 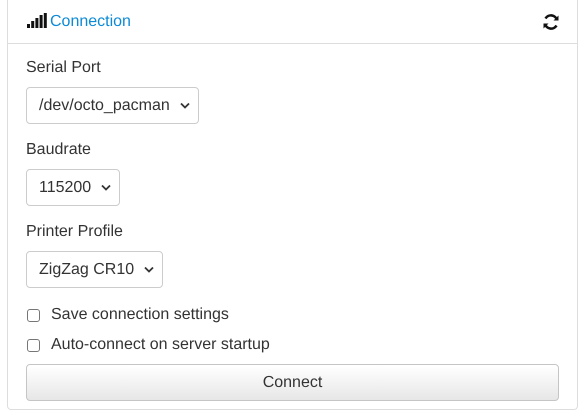 I want to click on field-label: Printer Profile, so click(x=75, y=232).